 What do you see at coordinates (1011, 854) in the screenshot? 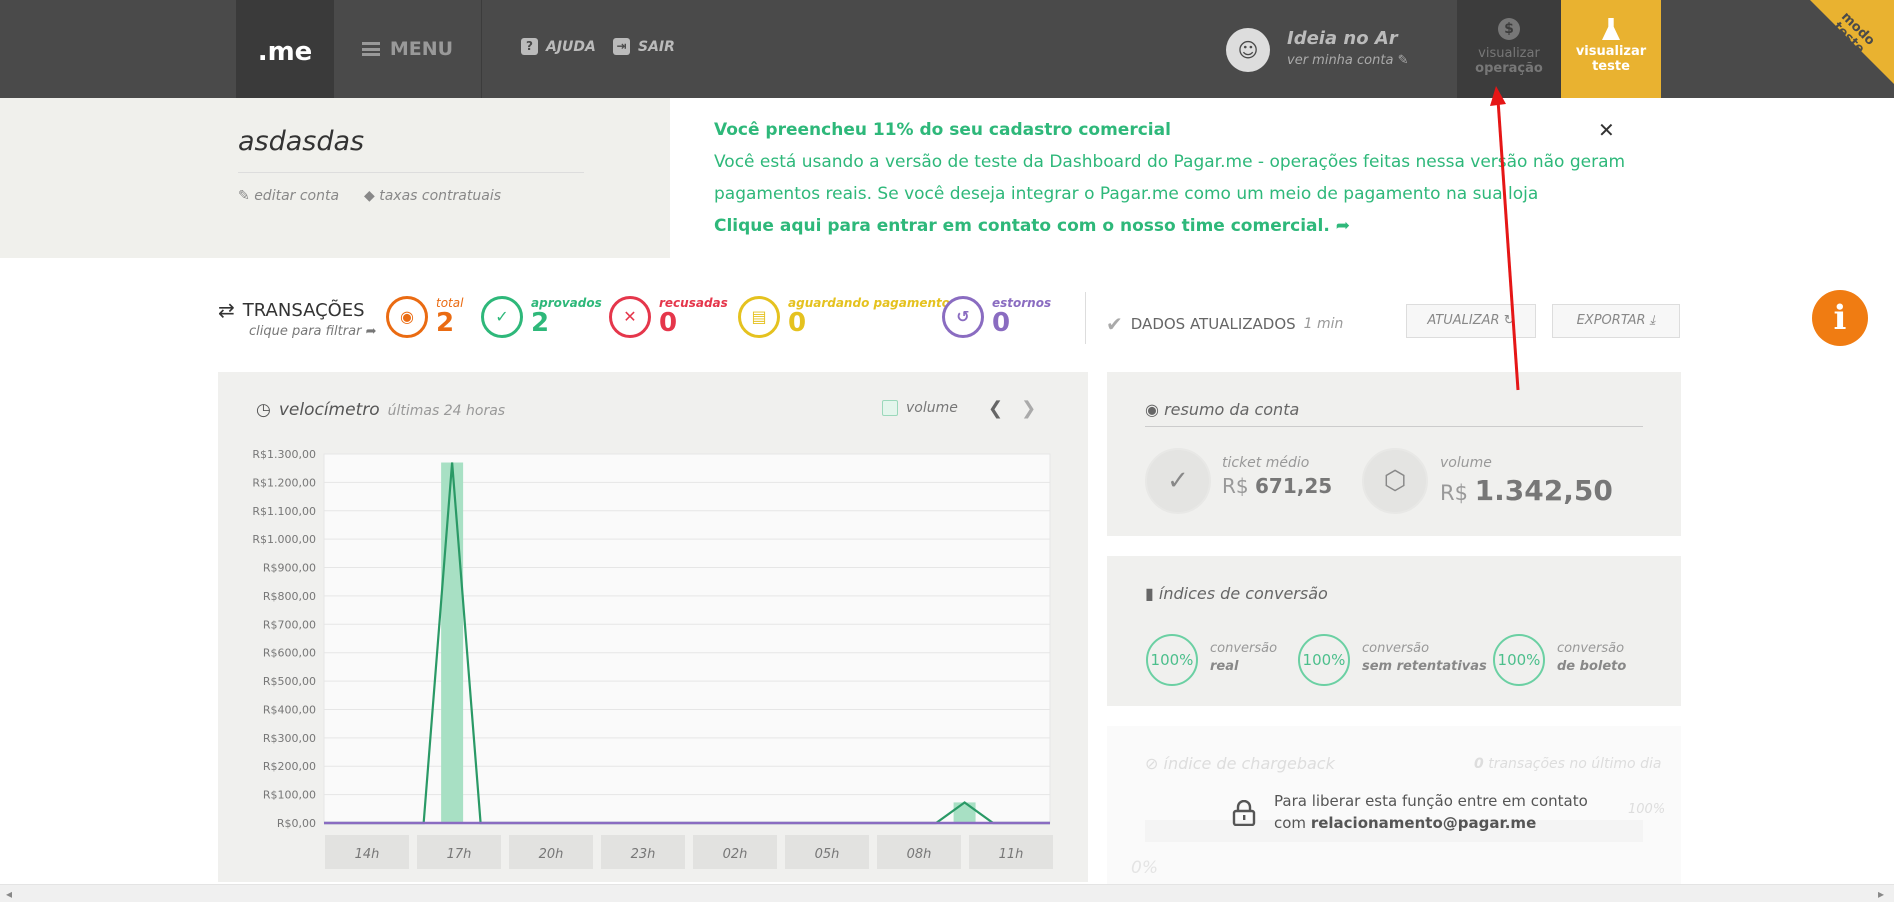
I see `chart-x-tick-label: 11h` at bounding box center [1011, 854].